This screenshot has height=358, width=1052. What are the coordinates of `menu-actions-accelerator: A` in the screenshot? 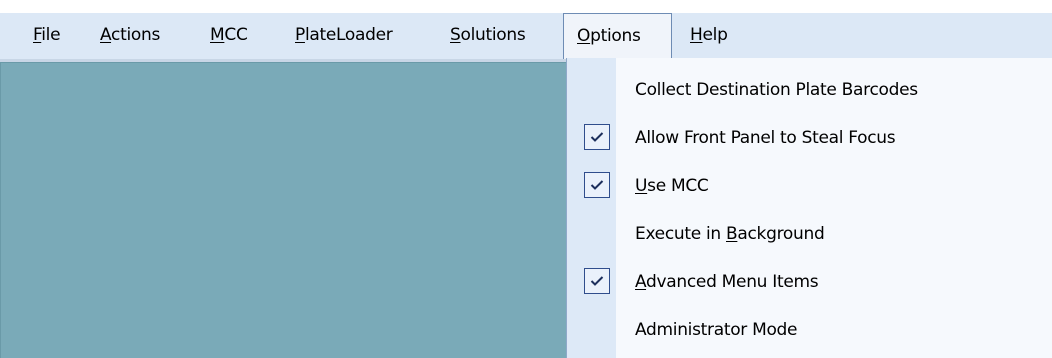 It's located at (106, 35).